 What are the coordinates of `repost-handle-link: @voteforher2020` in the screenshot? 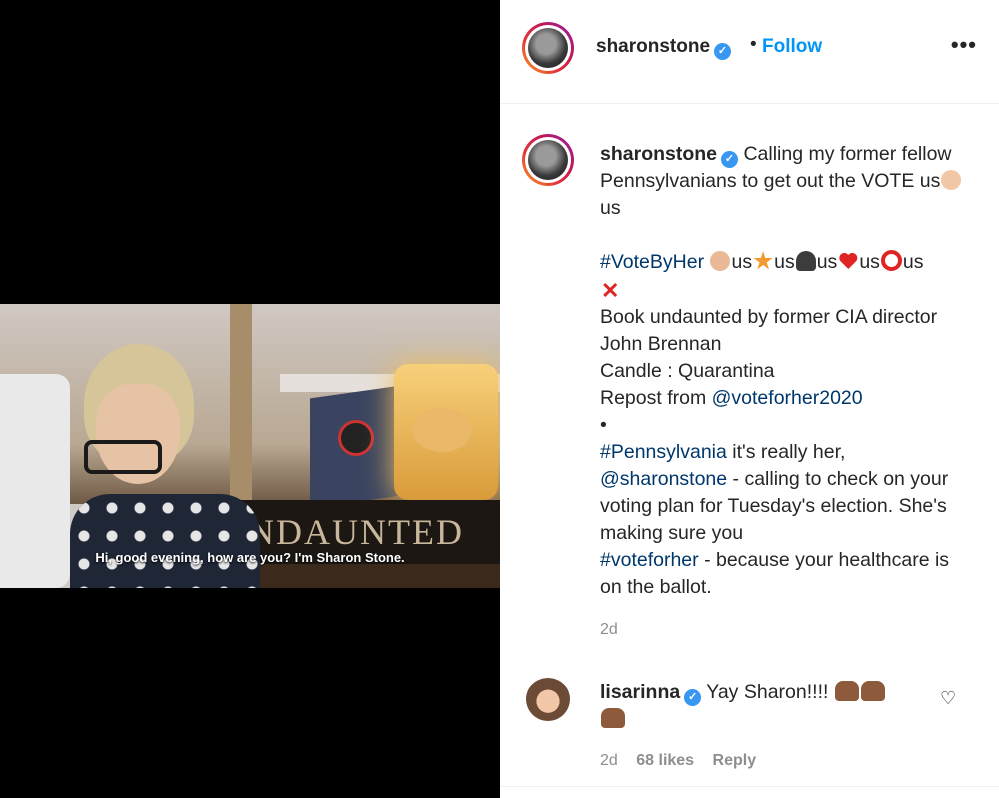 It's located at (787, 398).